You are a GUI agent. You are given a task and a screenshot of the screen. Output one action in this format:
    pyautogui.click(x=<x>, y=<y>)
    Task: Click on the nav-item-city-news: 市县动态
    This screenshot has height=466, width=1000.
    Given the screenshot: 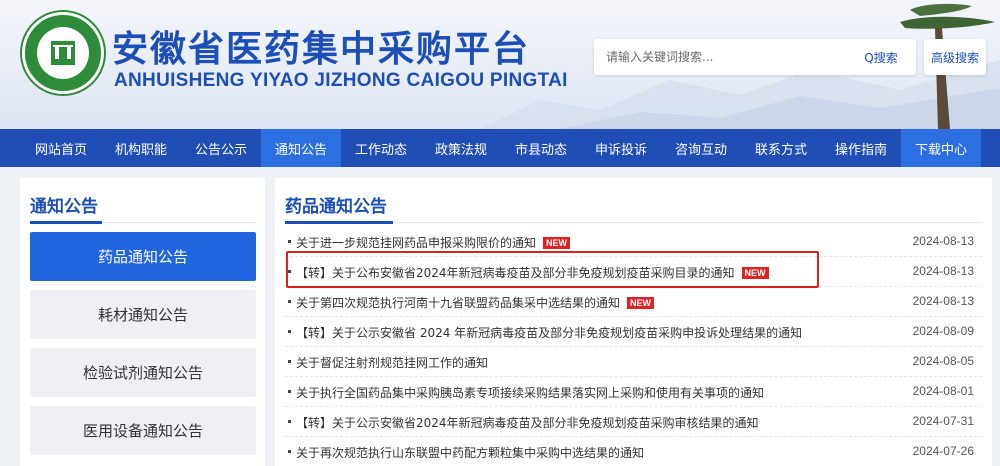 What is the action you would take?
    pyautogui.click(x=541, y=148)
    